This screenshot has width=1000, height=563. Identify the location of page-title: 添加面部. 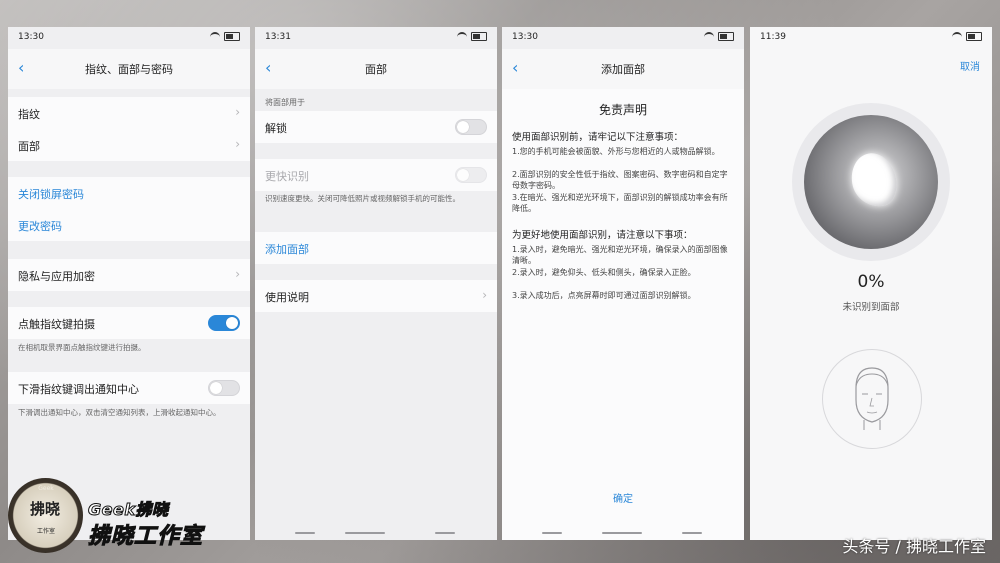
(623, 69).